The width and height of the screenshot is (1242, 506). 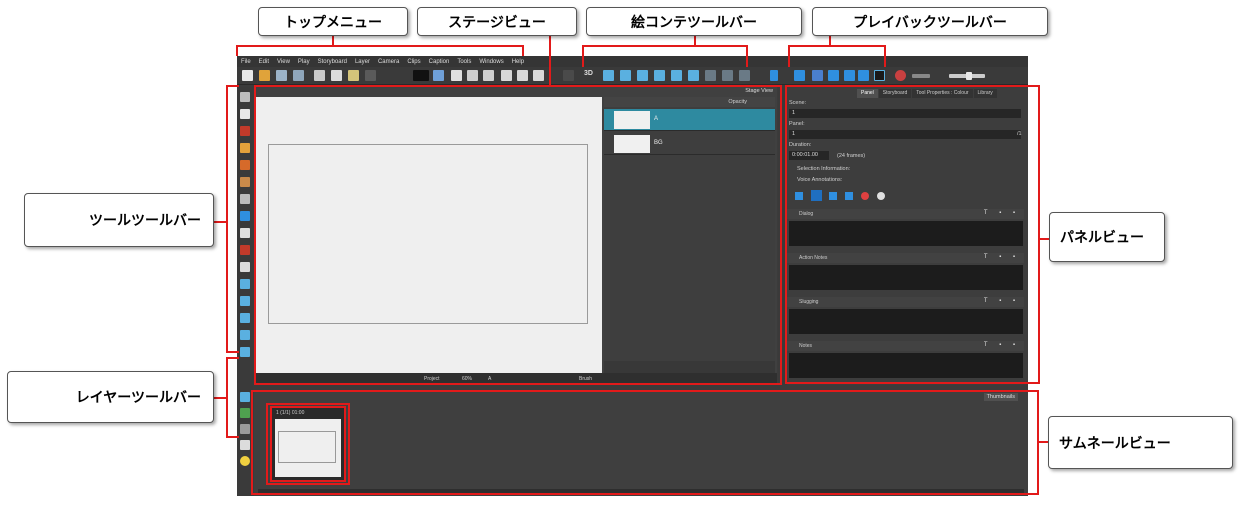 I want to click on callout-stage-view: ステージビュー, so click(x=497, y=21).